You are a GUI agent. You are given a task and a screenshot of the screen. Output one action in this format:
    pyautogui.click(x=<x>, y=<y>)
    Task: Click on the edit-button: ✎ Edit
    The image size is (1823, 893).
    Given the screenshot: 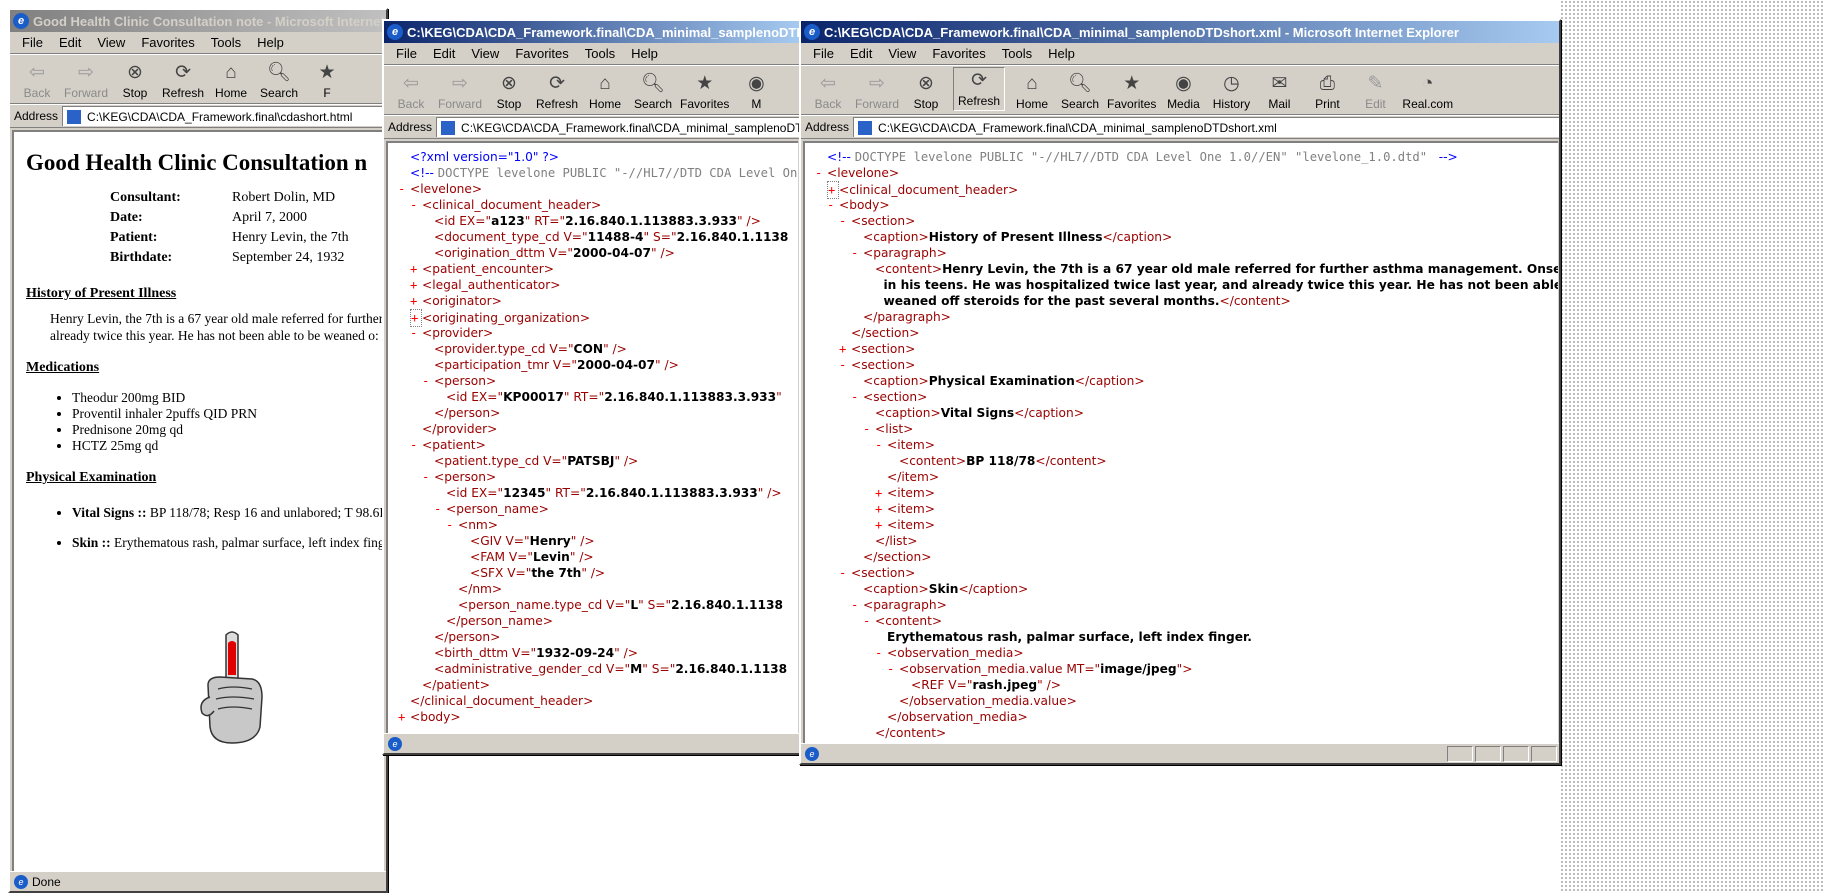 What is the action you would take?
    pyautogui.click(x=1375, y=92)
    